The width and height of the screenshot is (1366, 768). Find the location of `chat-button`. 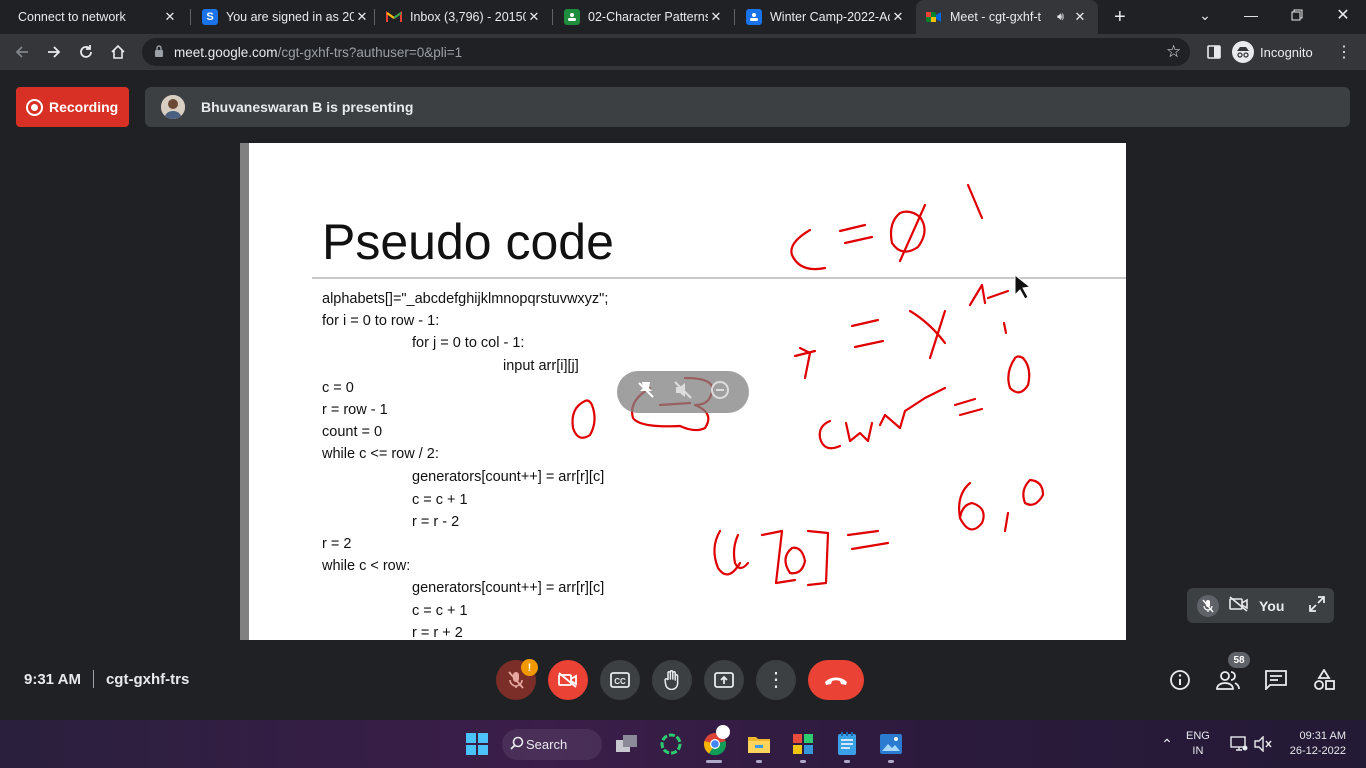

chat-button is located at coordinates (1276, 680).